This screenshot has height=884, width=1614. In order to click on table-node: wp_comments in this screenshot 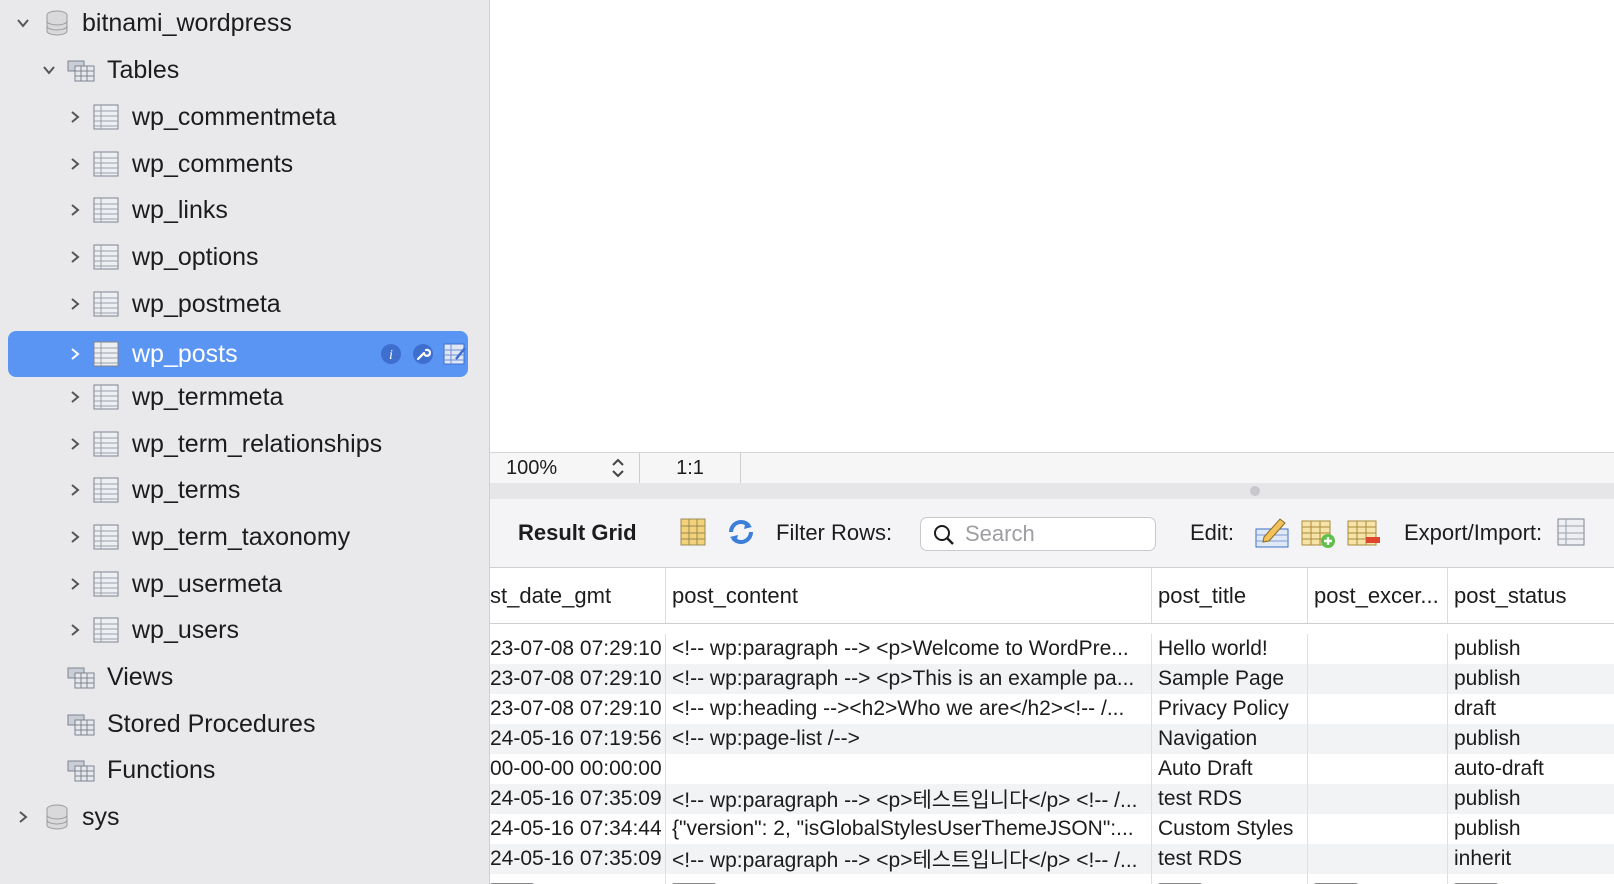, I will do `click(238, 164)`.